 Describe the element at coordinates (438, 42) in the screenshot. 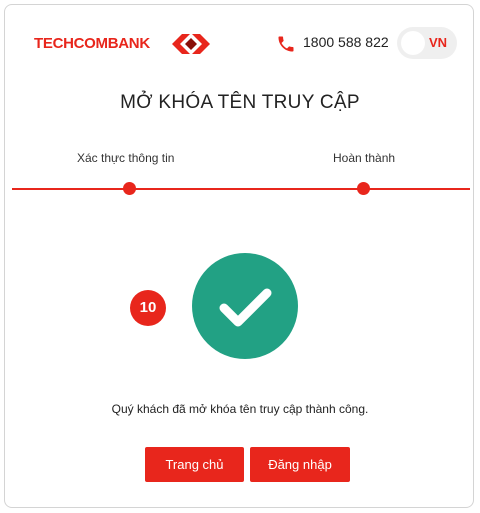

I see `language-label: VN` at that location.